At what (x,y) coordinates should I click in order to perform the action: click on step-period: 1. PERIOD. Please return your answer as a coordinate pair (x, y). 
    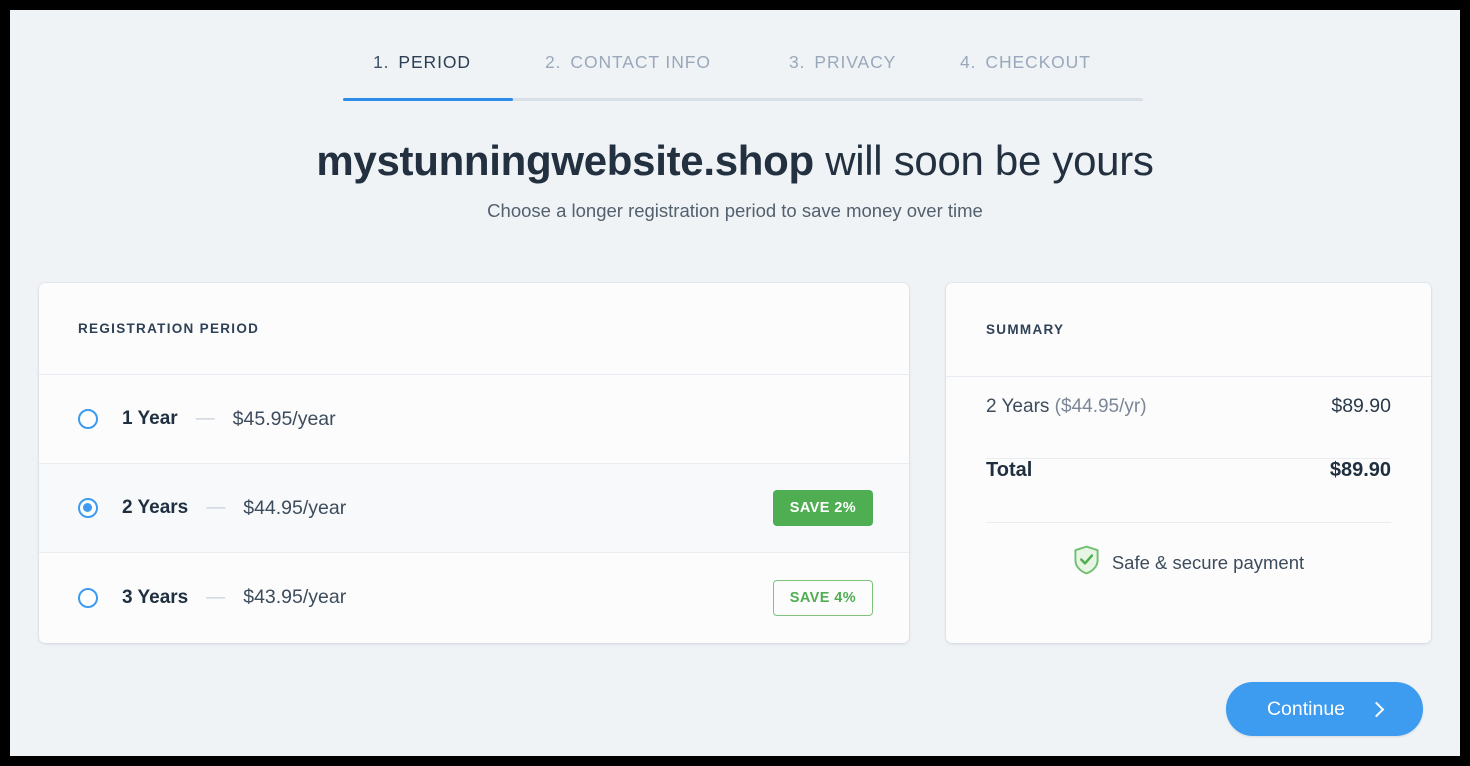
    Looking at the image, I should click on (422, 62).